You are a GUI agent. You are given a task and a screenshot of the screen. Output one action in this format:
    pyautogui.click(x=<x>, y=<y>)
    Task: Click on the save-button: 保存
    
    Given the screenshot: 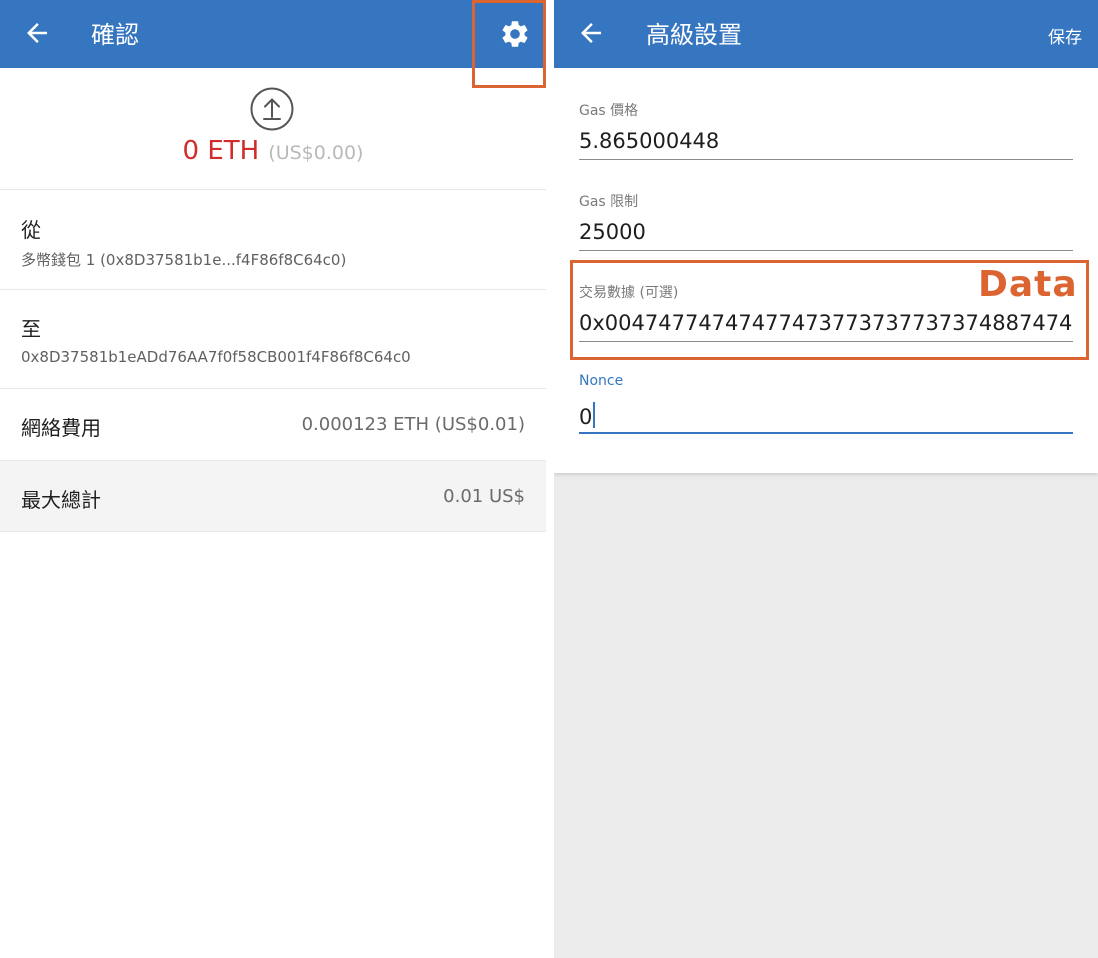 What is the action you would take?
    pyautogui.click(x=1065, y=35)
    